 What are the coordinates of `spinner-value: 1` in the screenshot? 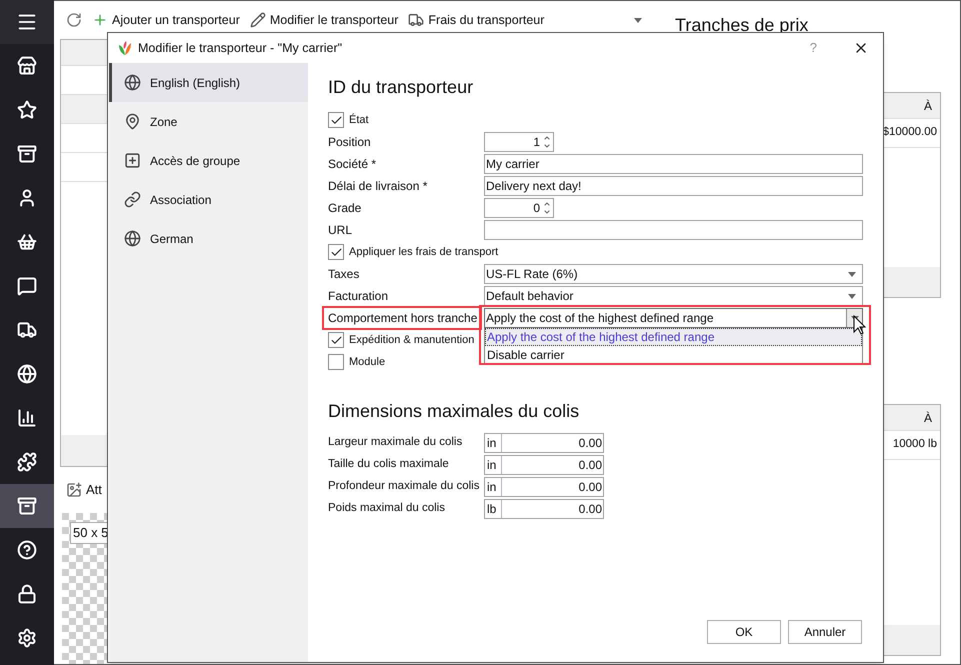 It's located at (536, 142).